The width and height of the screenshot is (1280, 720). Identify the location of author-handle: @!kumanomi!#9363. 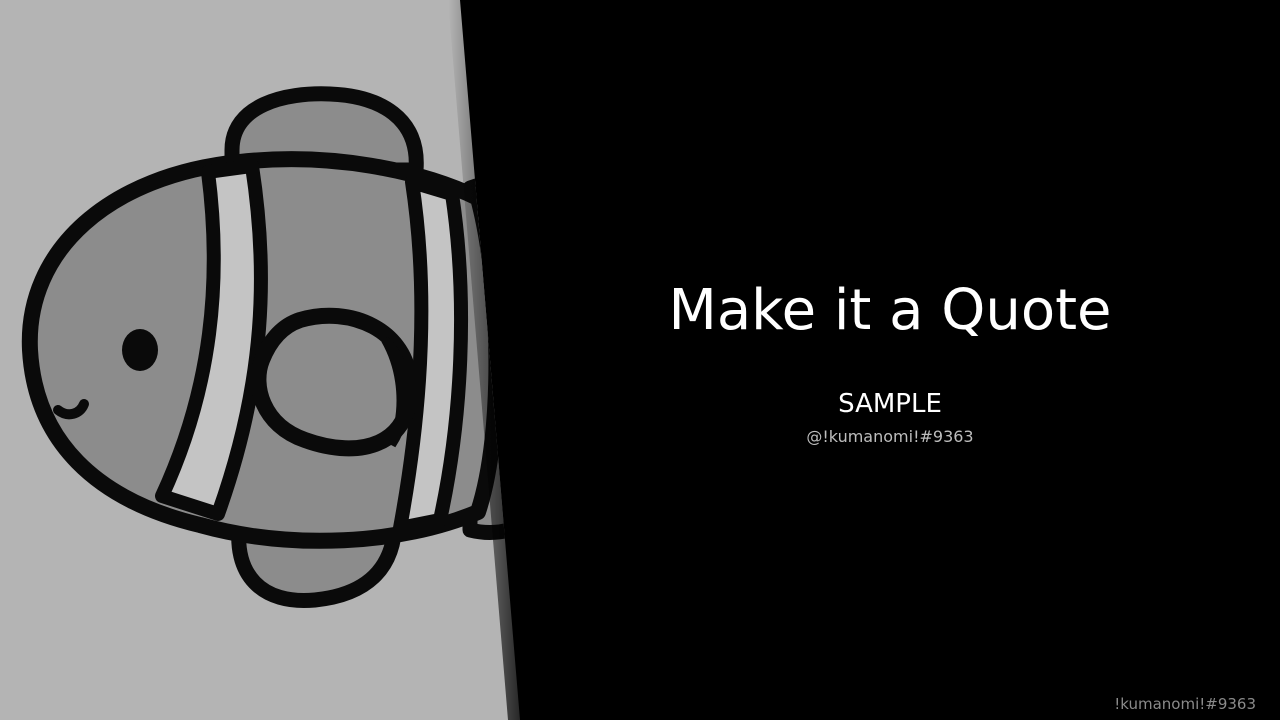
(890, 436).